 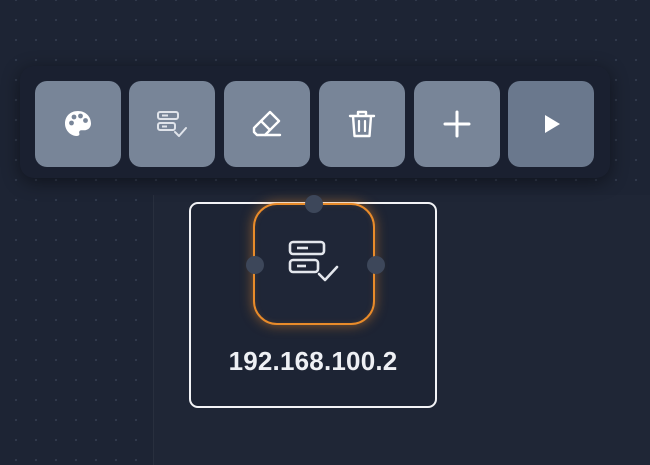 I want to click on run-button, so click(x=551, y=124).